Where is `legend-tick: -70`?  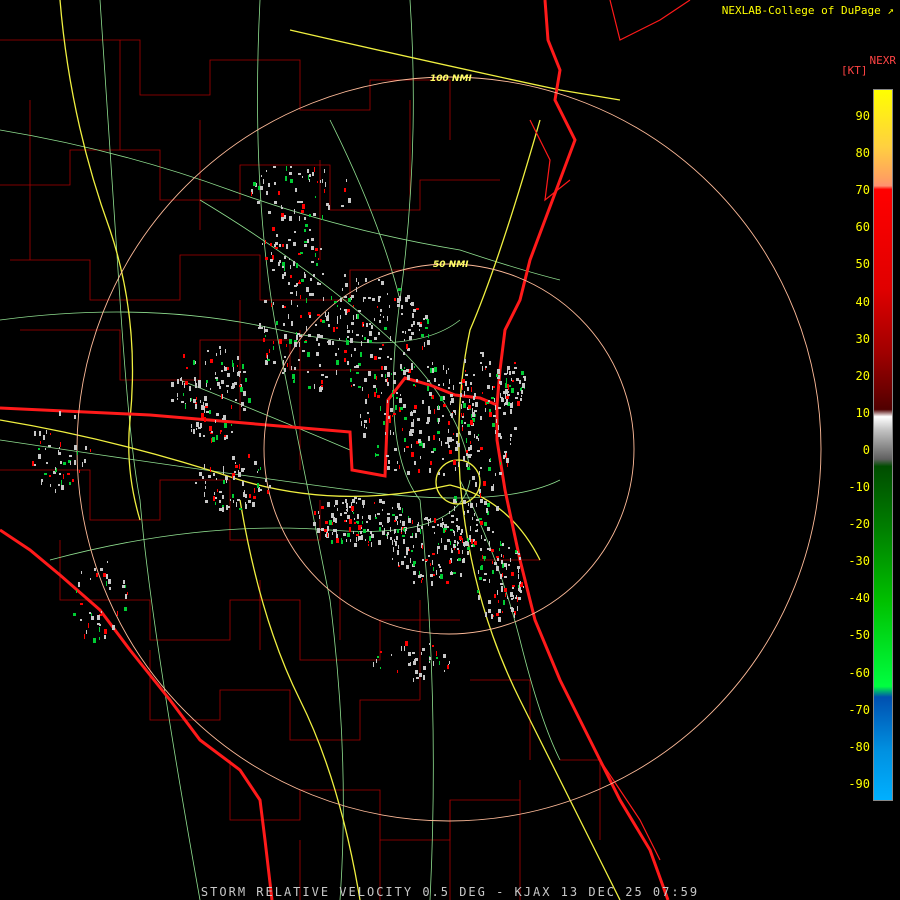
legend-tick: -70 is located at coordinates (859, 709).